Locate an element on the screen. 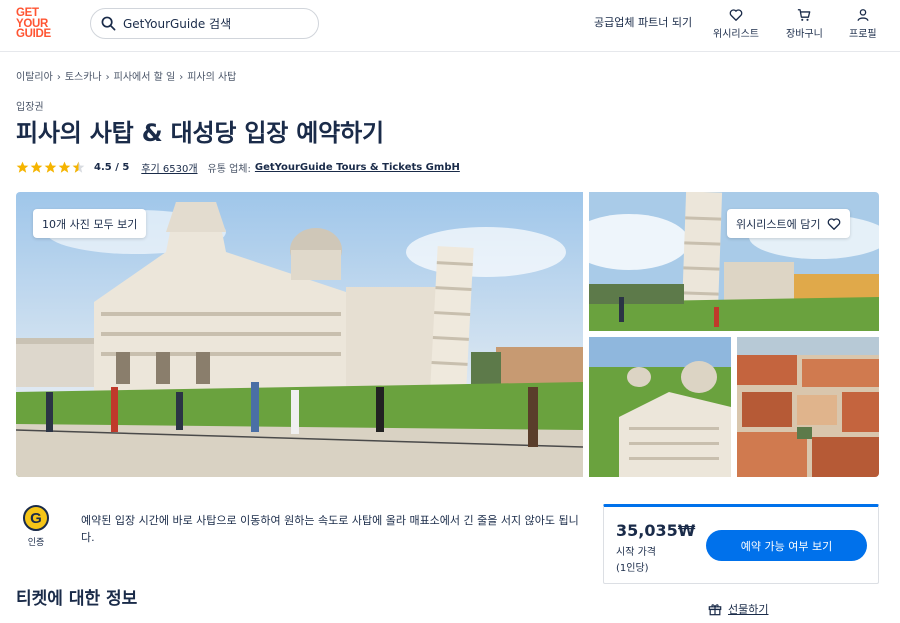 The width and height of the screenshot is (900, 623). price-per-person: (1인당) is located at coordinates (632, 568).